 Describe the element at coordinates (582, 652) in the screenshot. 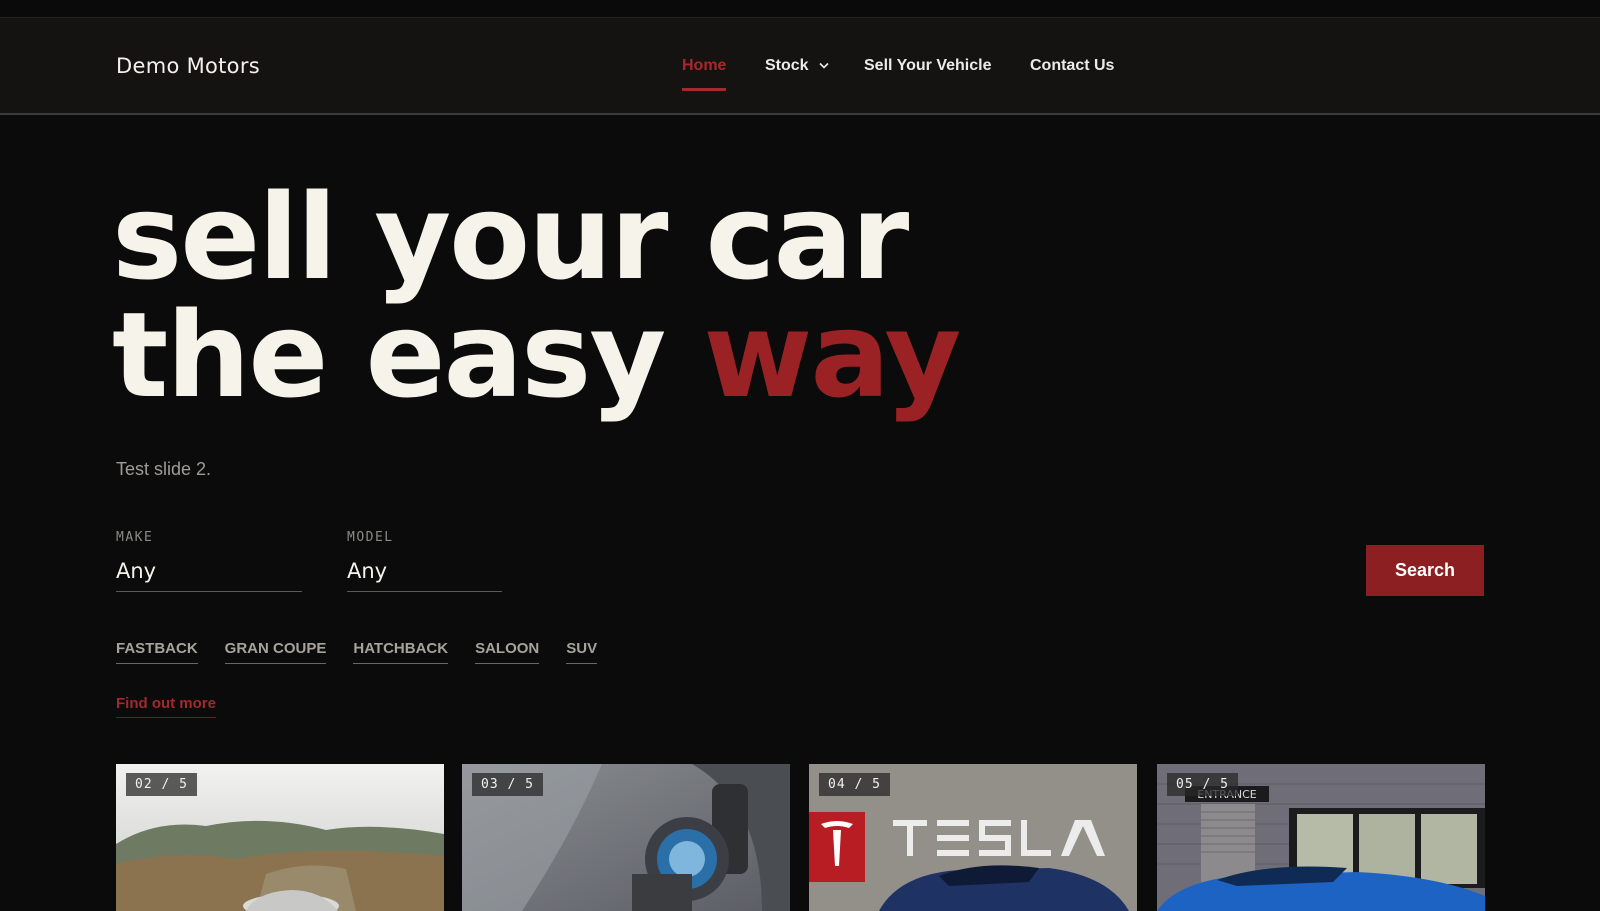

I see `body-type-suv: SUV` at that location.